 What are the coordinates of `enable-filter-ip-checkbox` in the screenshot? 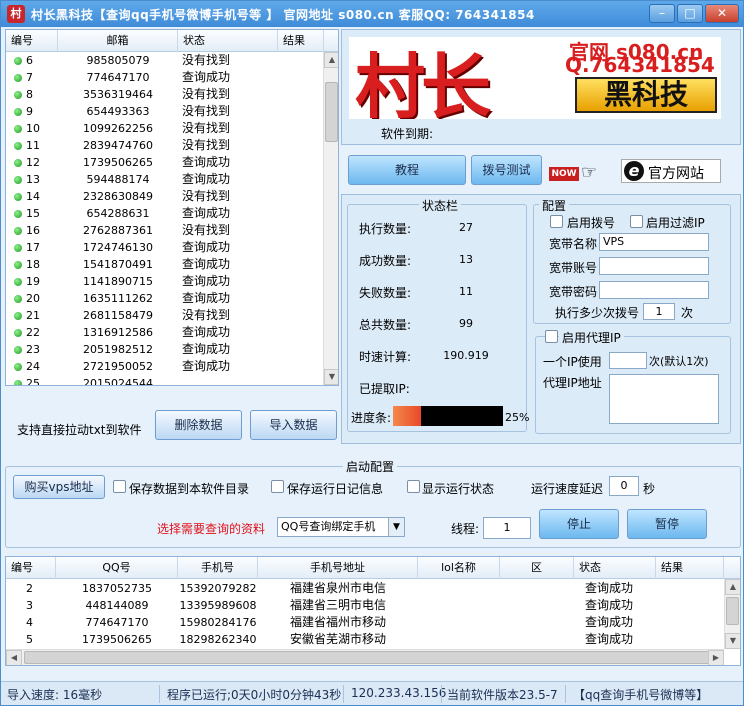 It's located at (636, 221).